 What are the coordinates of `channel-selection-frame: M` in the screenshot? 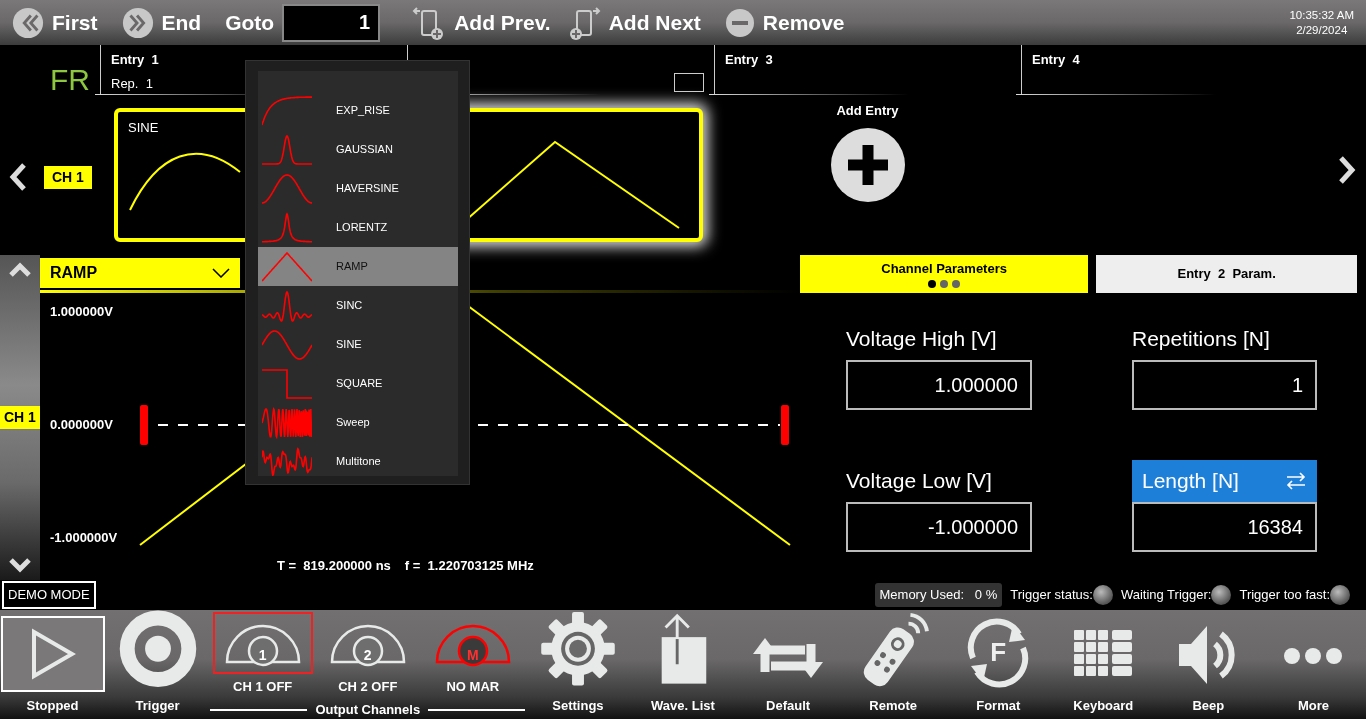 It's located at (472, 643).